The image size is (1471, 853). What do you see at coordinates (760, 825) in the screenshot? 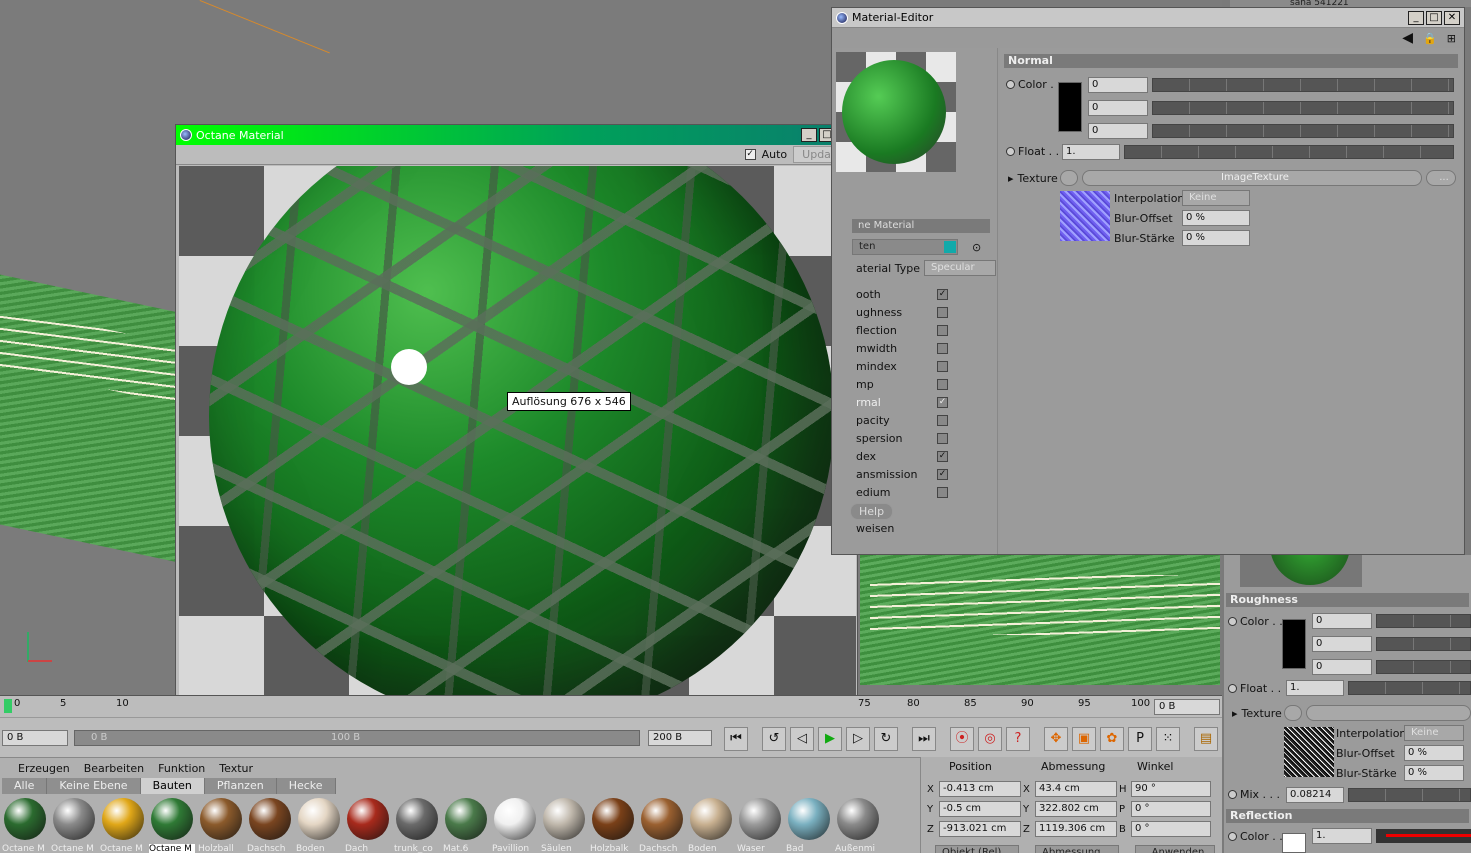
I see `material-swatch: Waser` at bounding box center [760, 825].